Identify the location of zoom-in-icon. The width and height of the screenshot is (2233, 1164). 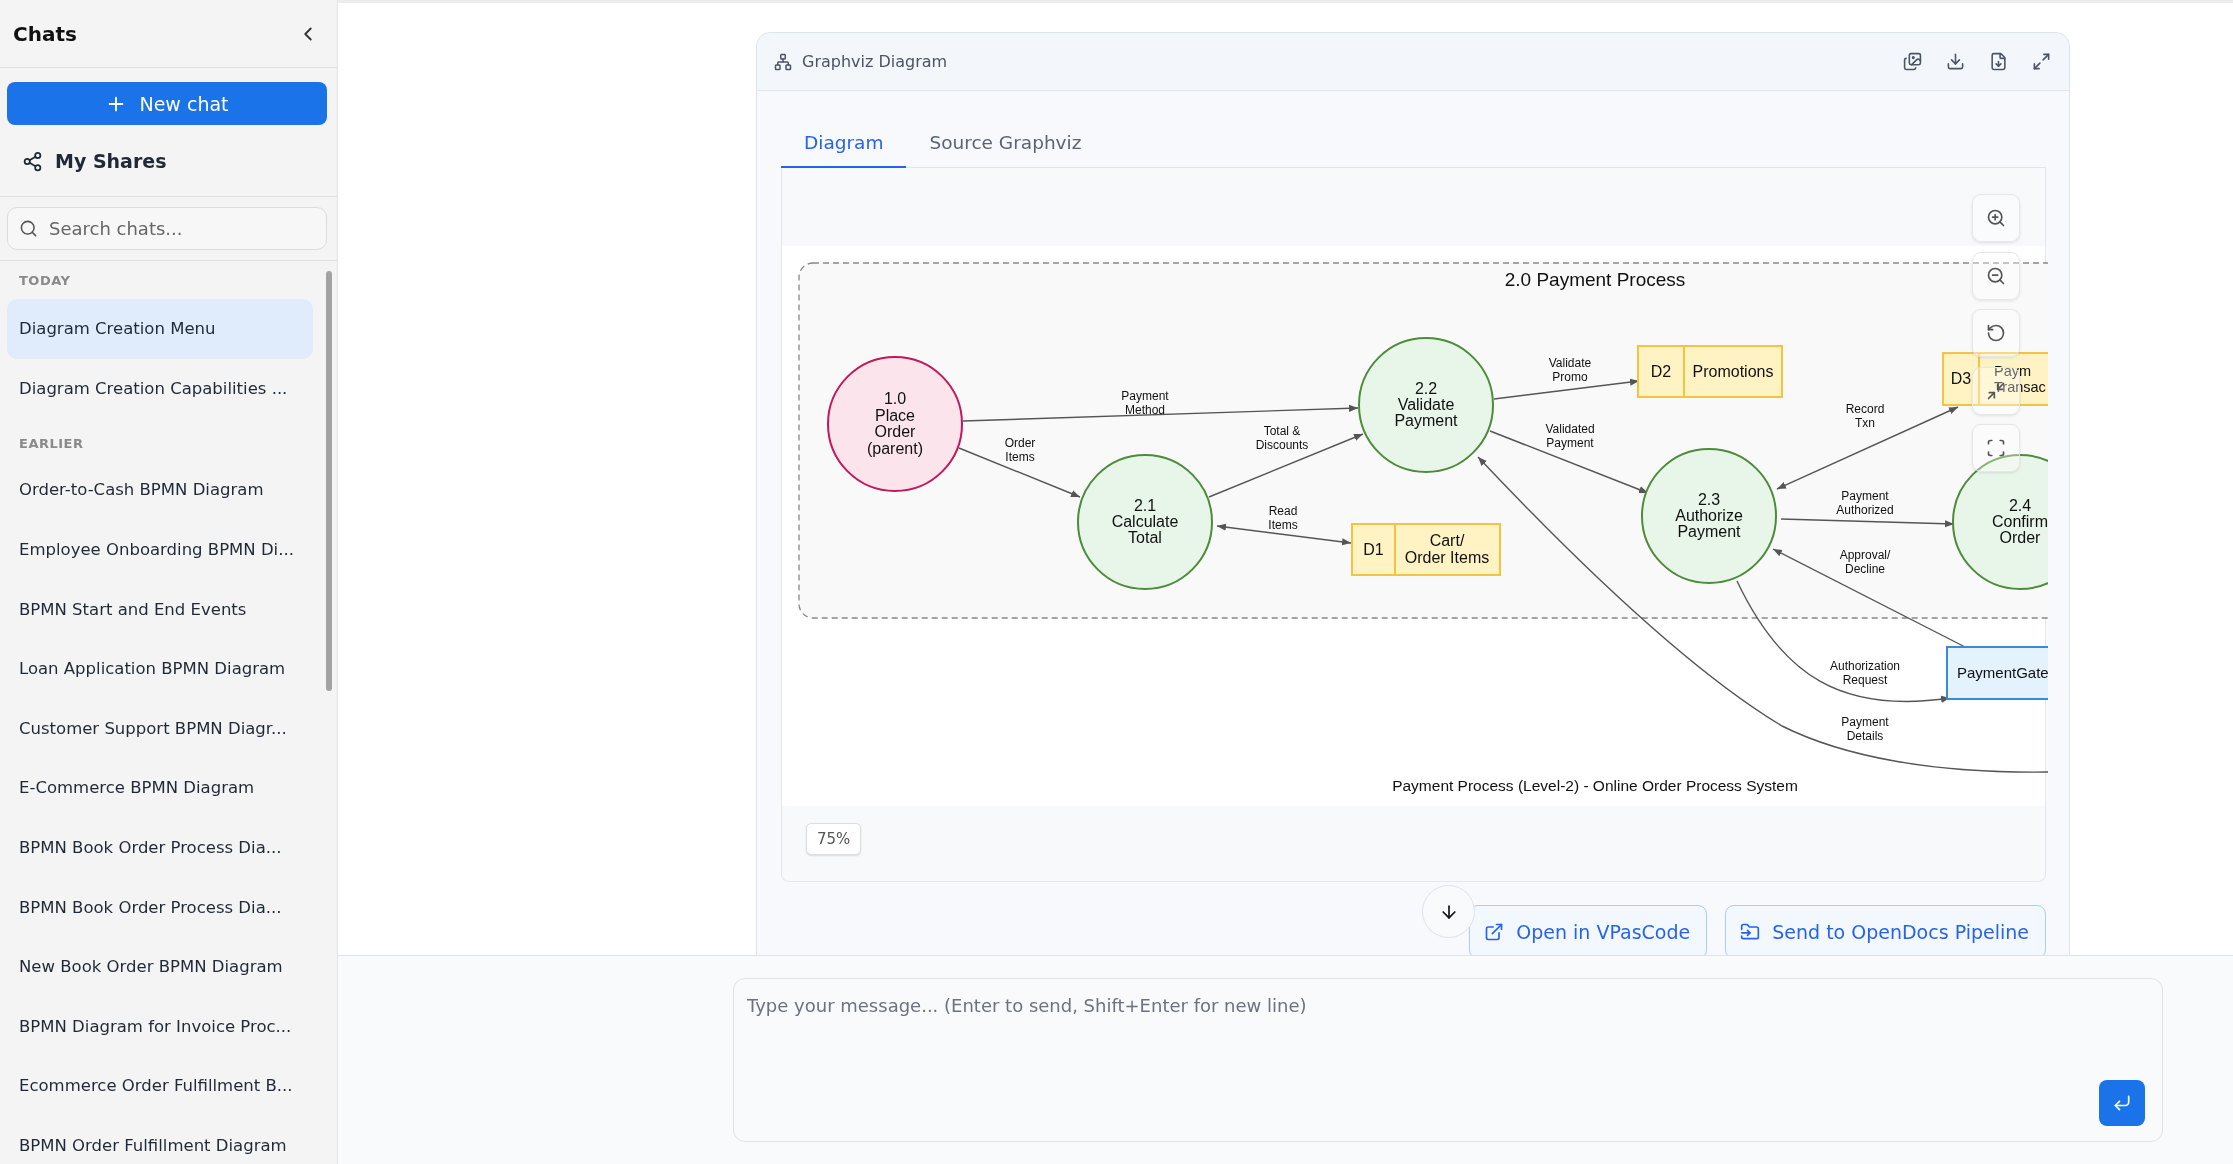
(1996, 218).